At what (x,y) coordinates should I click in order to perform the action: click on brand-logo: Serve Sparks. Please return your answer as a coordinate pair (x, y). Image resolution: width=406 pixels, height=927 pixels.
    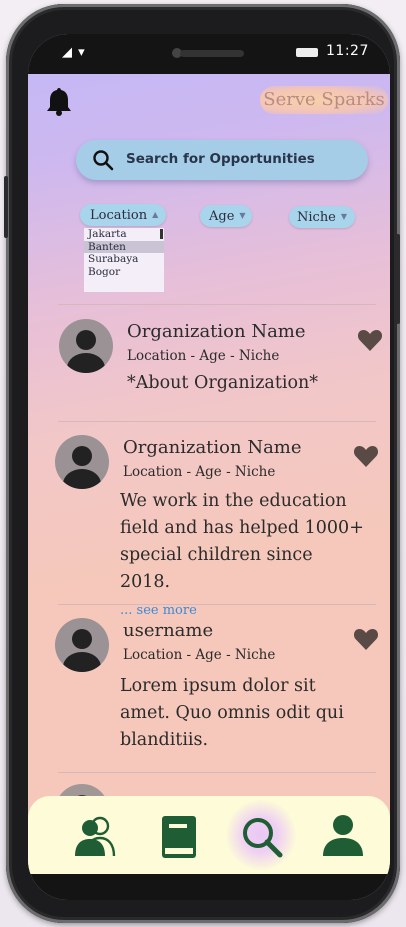
    Looking at the image, I should click on (324, 100).